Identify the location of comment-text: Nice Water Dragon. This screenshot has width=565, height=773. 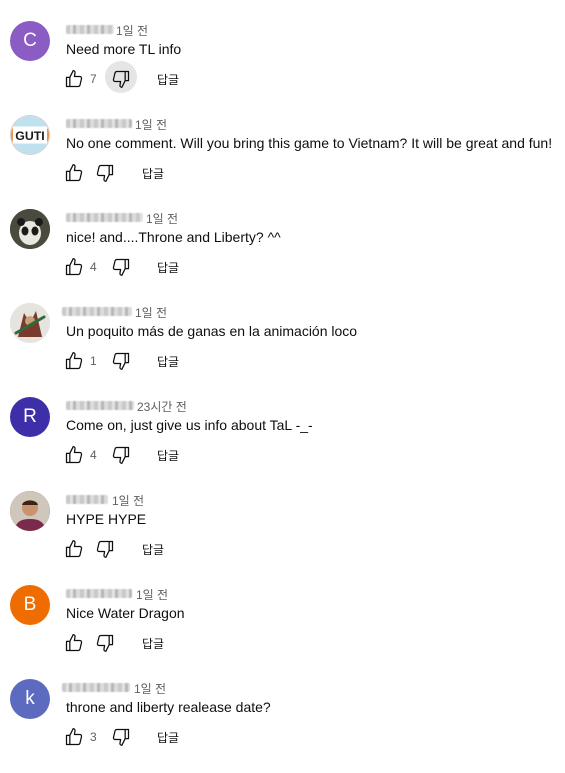
(125, 613).